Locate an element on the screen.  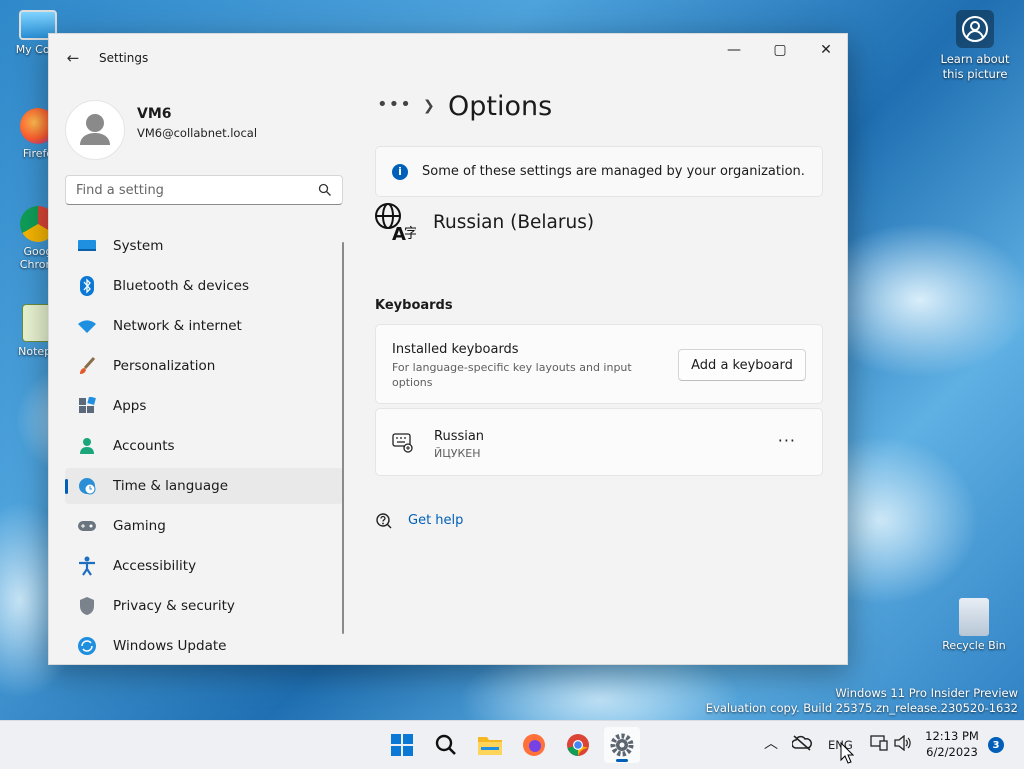
more-options-icon: ··· is located at coordinates (787, 440).